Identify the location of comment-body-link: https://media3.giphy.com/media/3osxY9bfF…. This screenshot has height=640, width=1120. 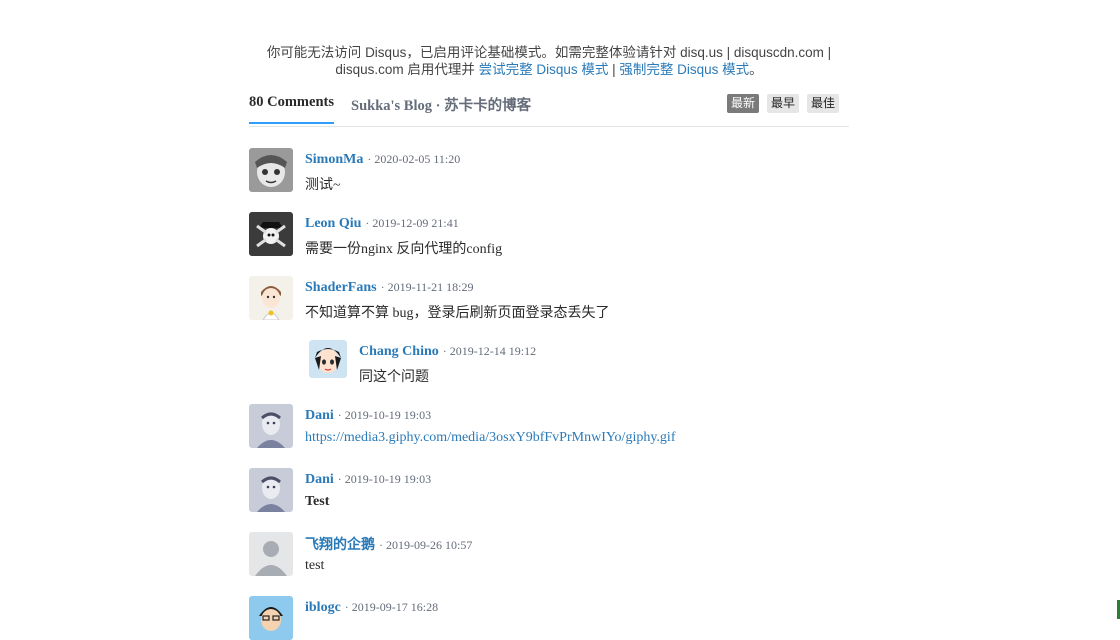
(490, 438).